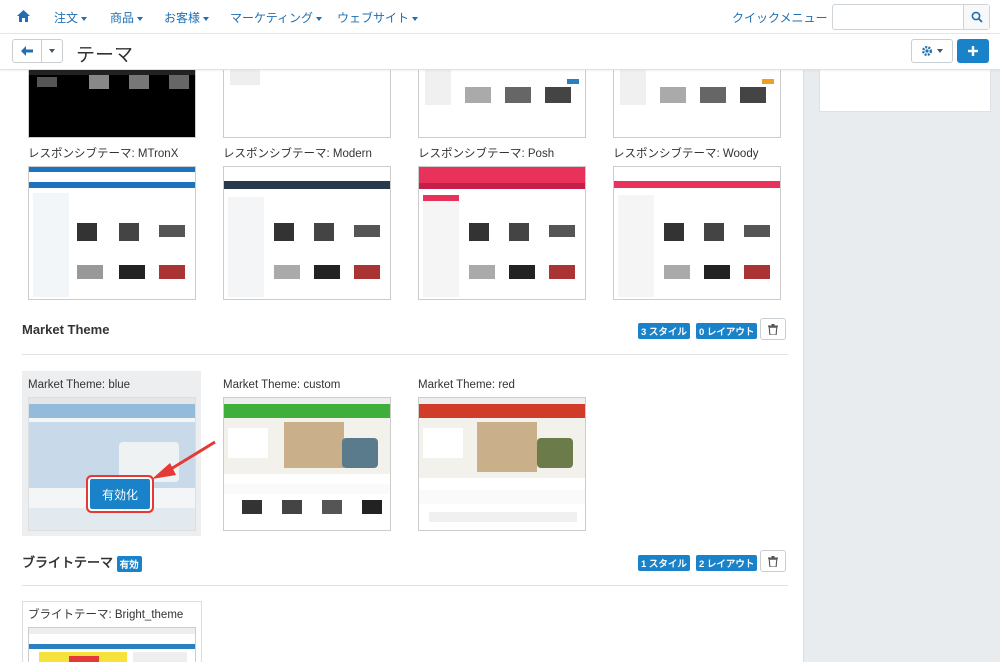  I want to click on search-box, so click(911, 17).